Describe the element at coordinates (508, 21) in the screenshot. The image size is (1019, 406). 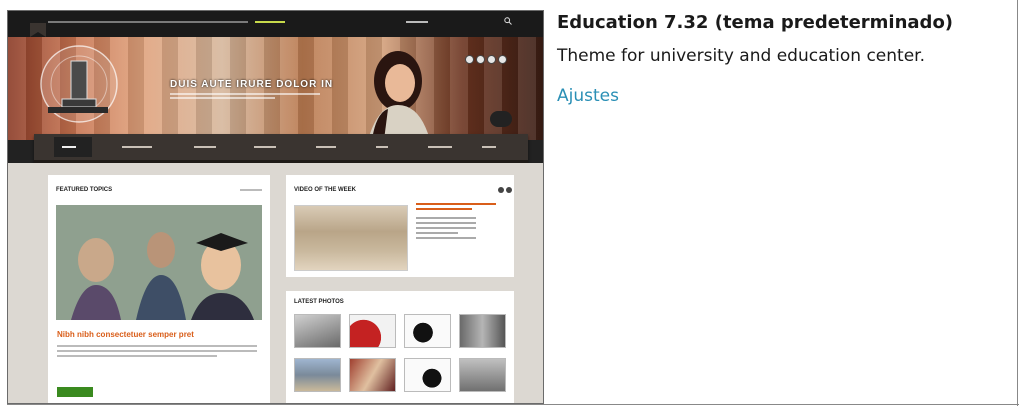
I see `search-icon` at that location.